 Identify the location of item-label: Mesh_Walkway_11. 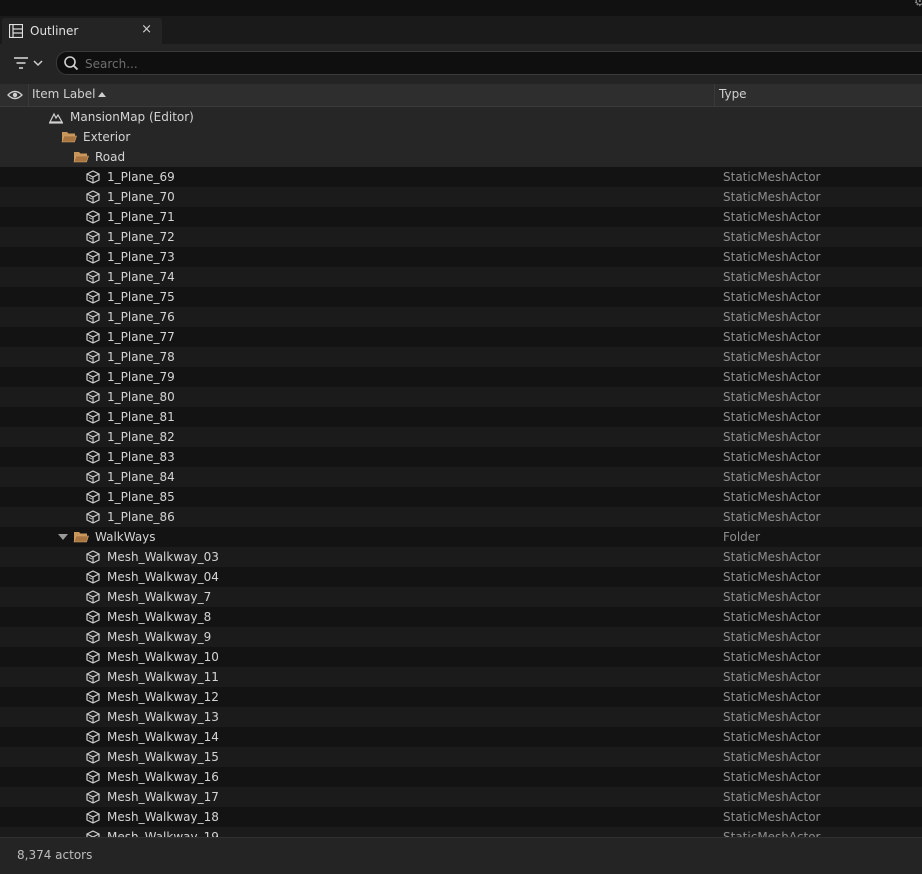
(163, 677).